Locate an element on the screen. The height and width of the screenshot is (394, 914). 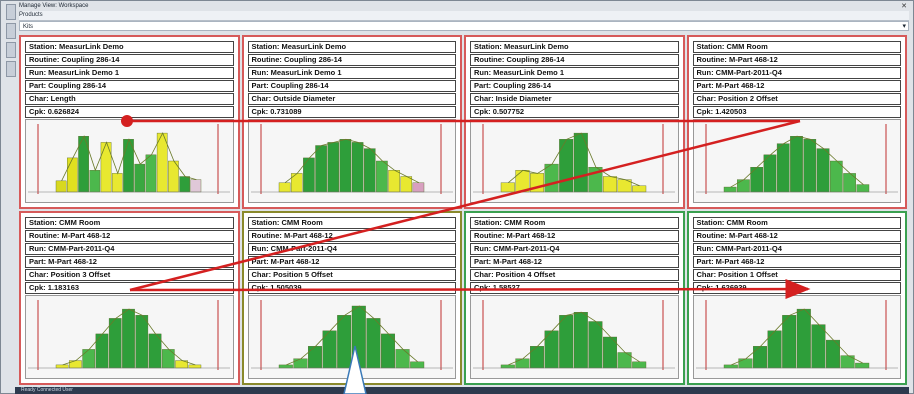
kit-filter-value: Kits is located at coordinates (28, 27).